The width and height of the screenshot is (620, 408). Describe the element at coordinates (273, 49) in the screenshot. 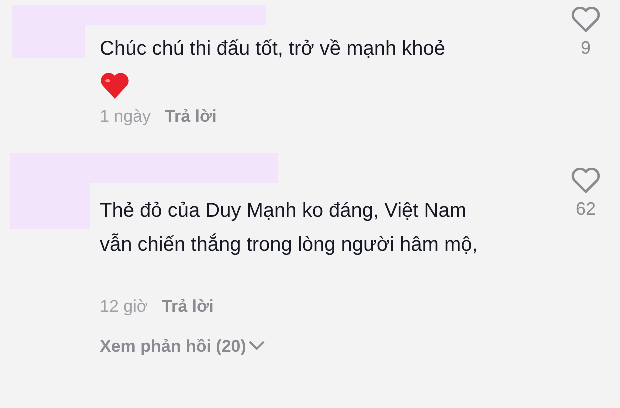

I see `comment-text: Chúc chú thi đấu tốt, trở về mạnh khoẻ` at that location.